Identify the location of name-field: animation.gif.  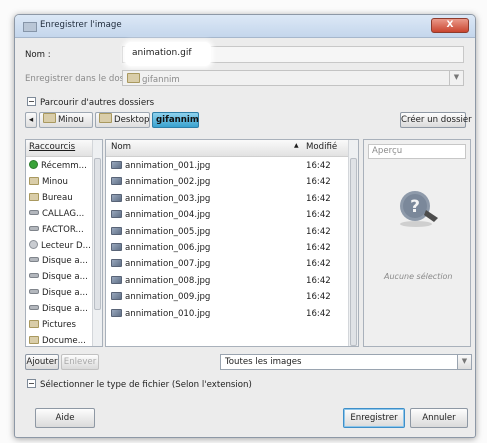
(168, 54).